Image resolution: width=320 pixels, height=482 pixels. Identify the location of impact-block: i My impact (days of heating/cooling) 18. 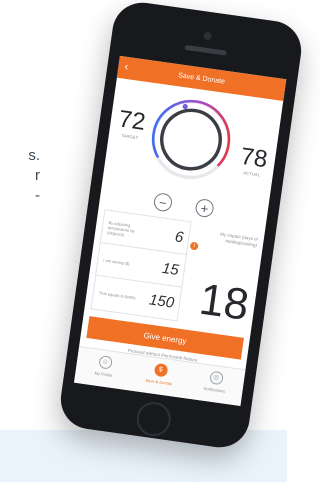
(224, 279).